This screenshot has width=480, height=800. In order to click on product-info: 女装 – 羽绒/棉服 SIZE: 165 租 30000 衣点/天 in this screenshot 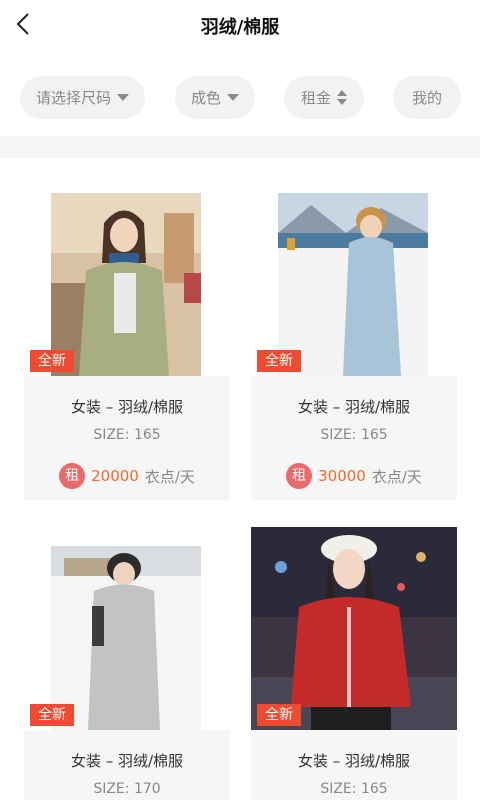, I will do `click(354, 438)`.